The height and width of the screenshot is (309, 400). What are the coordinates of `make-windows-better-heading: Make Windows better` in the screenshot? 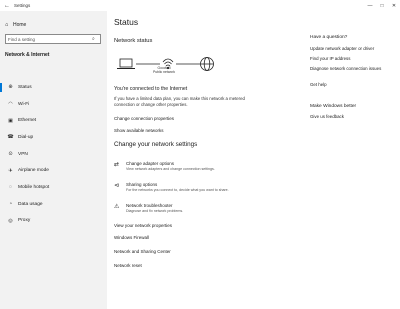 It's located at (333, 106).